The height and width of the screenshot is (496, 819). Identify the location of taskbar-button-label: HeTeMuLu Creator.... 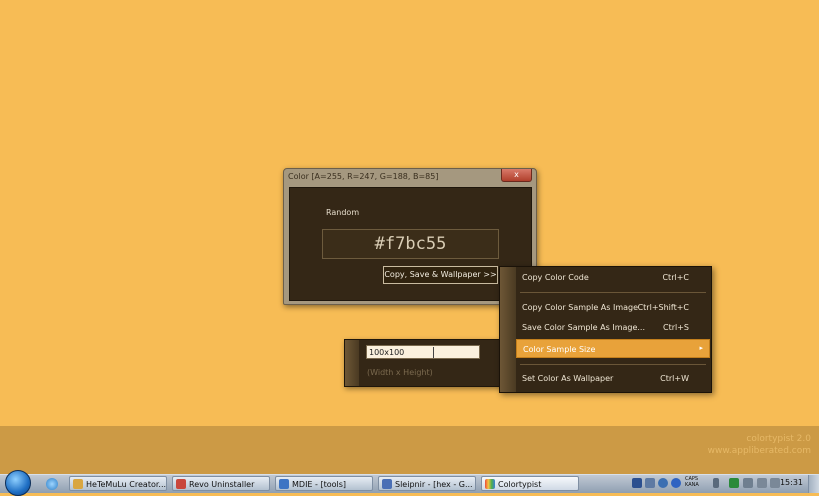
(126, 484).